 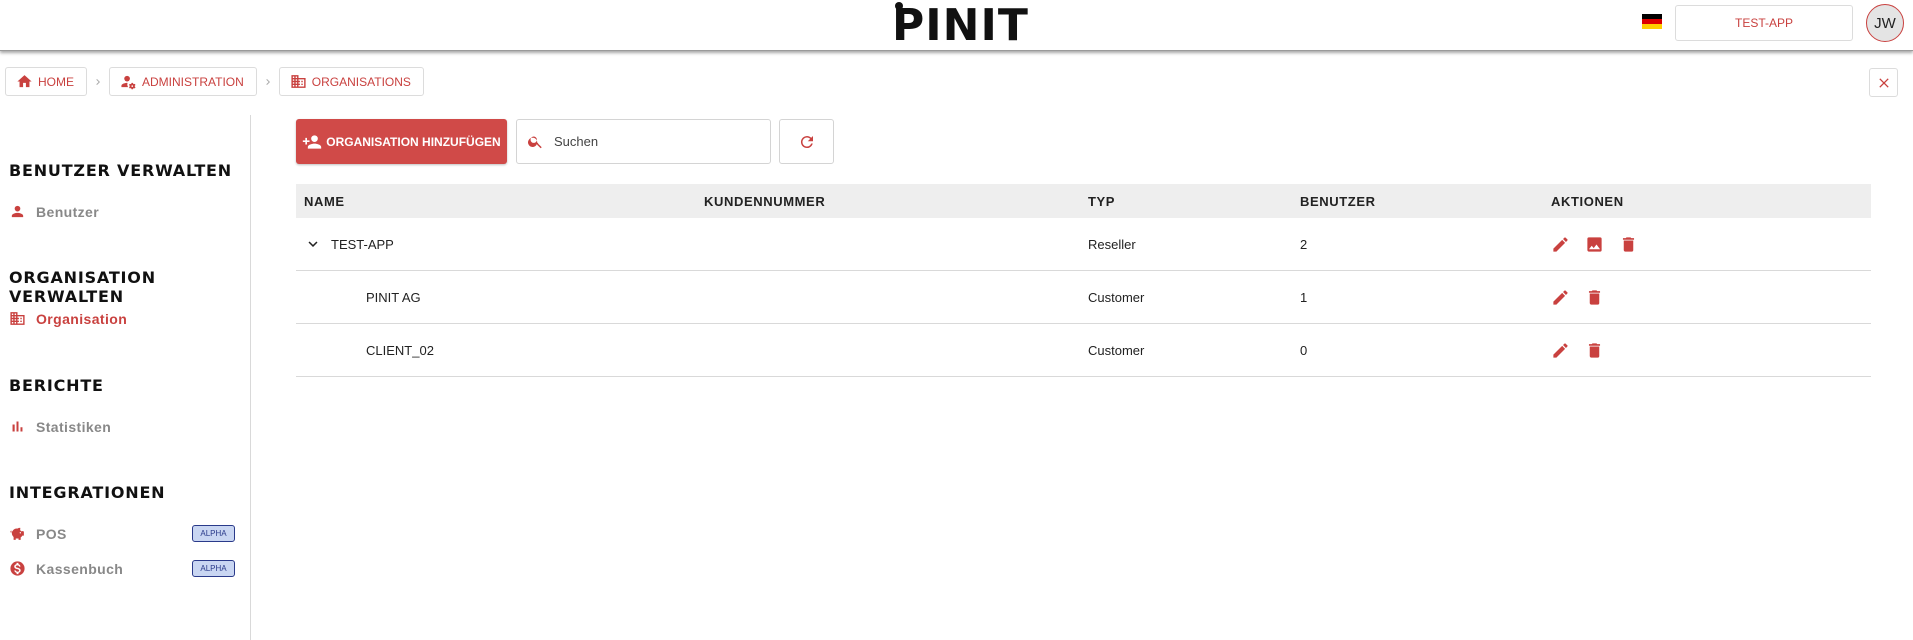 I want to click on table-header: NAME KUNDENNUMMER TYP BENUTZER AKTIONEN, so click(x=1083, y=201).